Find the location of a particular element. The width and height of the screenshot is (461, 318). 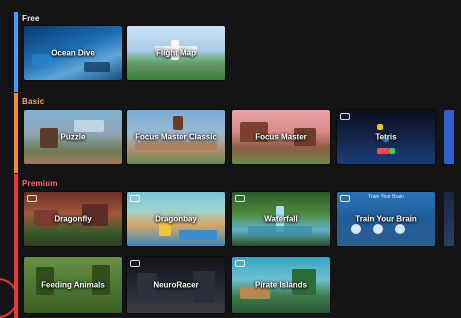

game-tile-pirate-islands: Pirate Islands is located at coordinates (281, 285).